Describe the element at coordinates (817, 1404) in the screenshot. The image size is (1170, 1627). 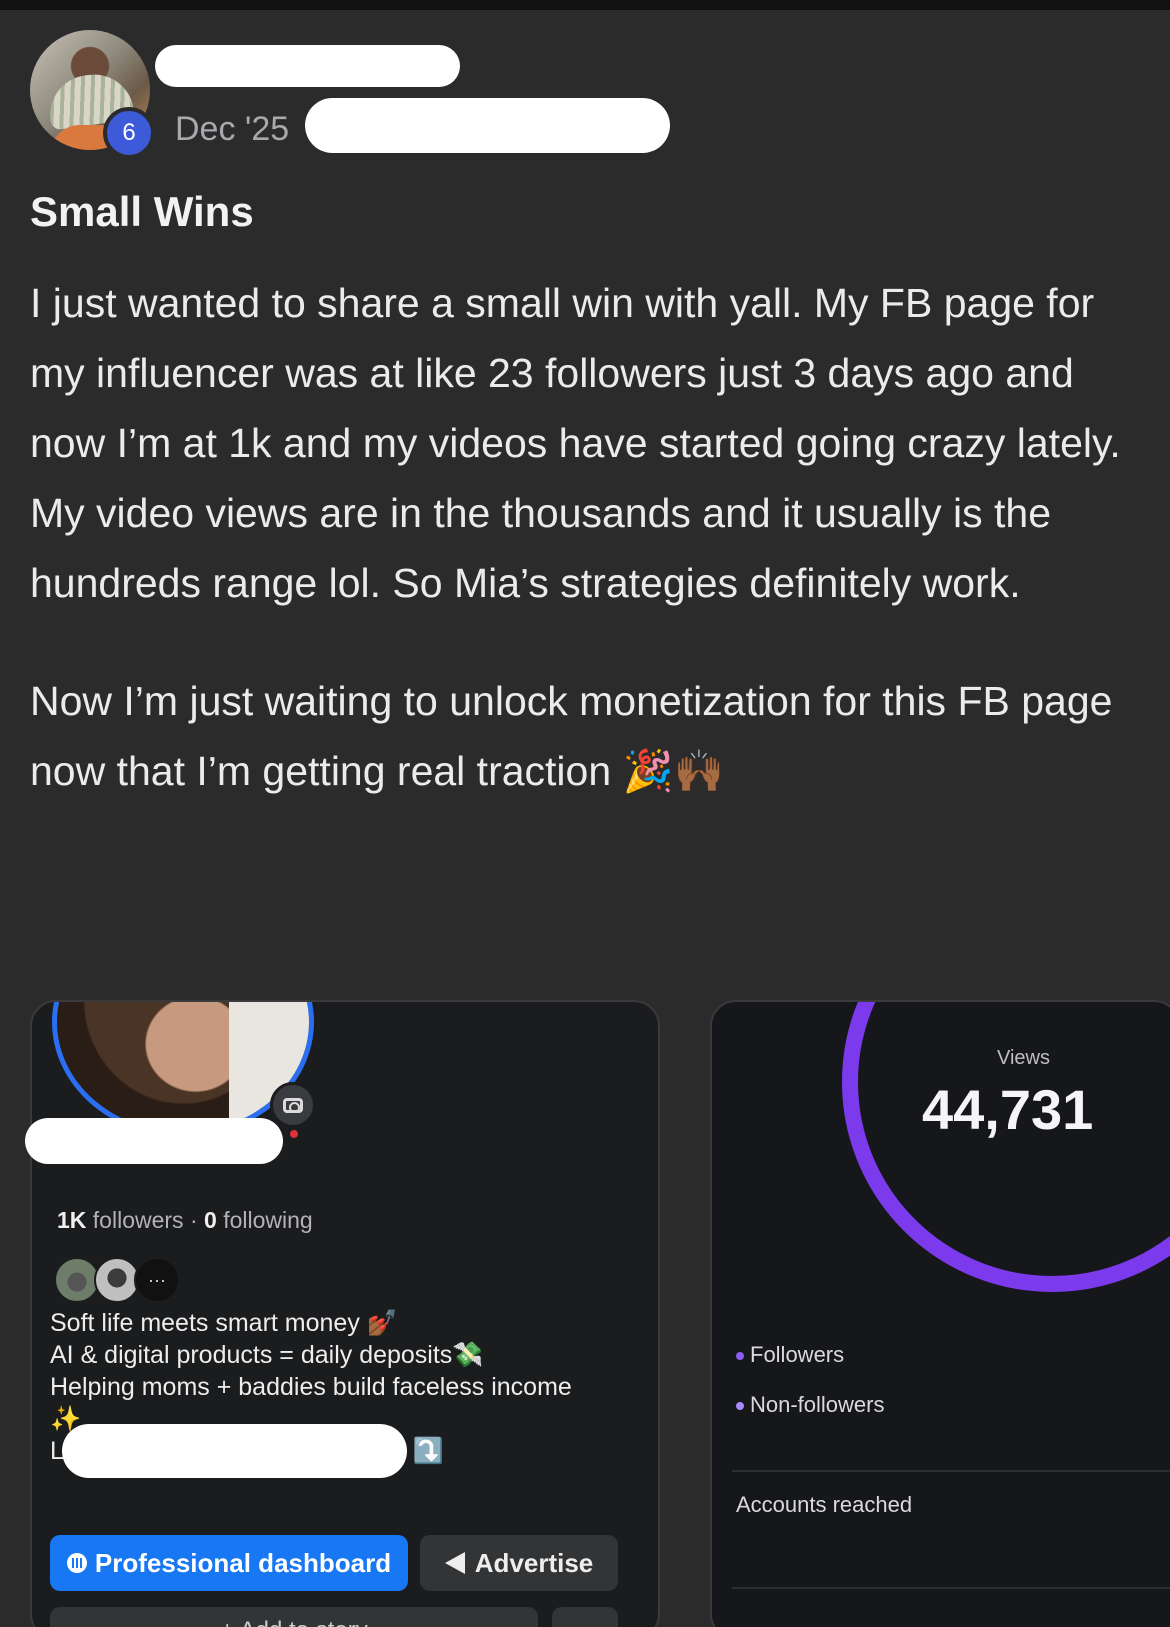
I see `legend-non-followers-label: Non-followers` at that location.